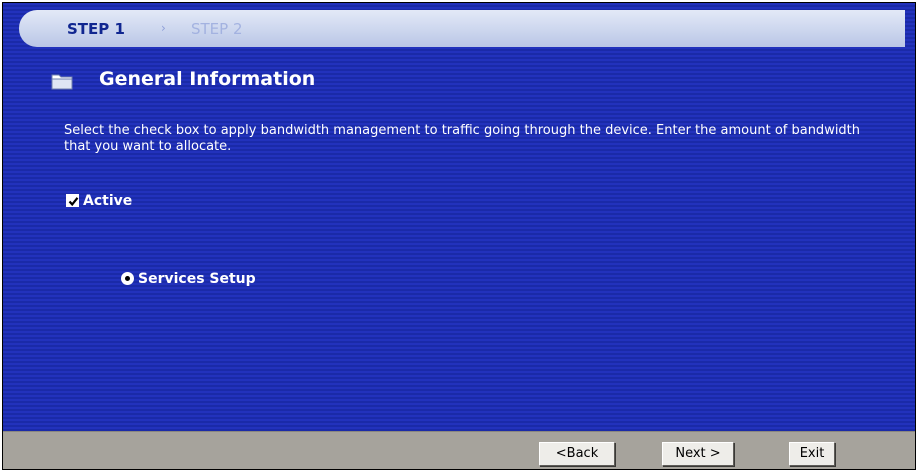  I want to click on button-bar: <Back Next > Exit, so click(459, 450).